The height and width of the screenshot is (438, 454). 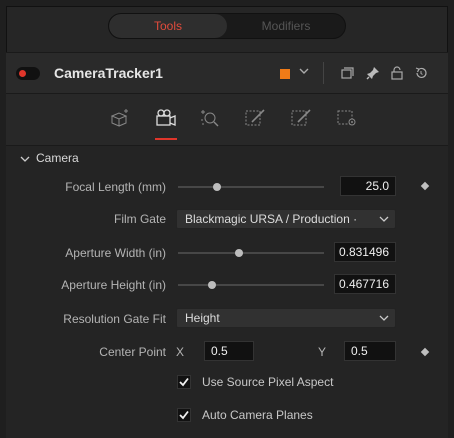 I want to click on track-icon, so click(x=120, y=118).